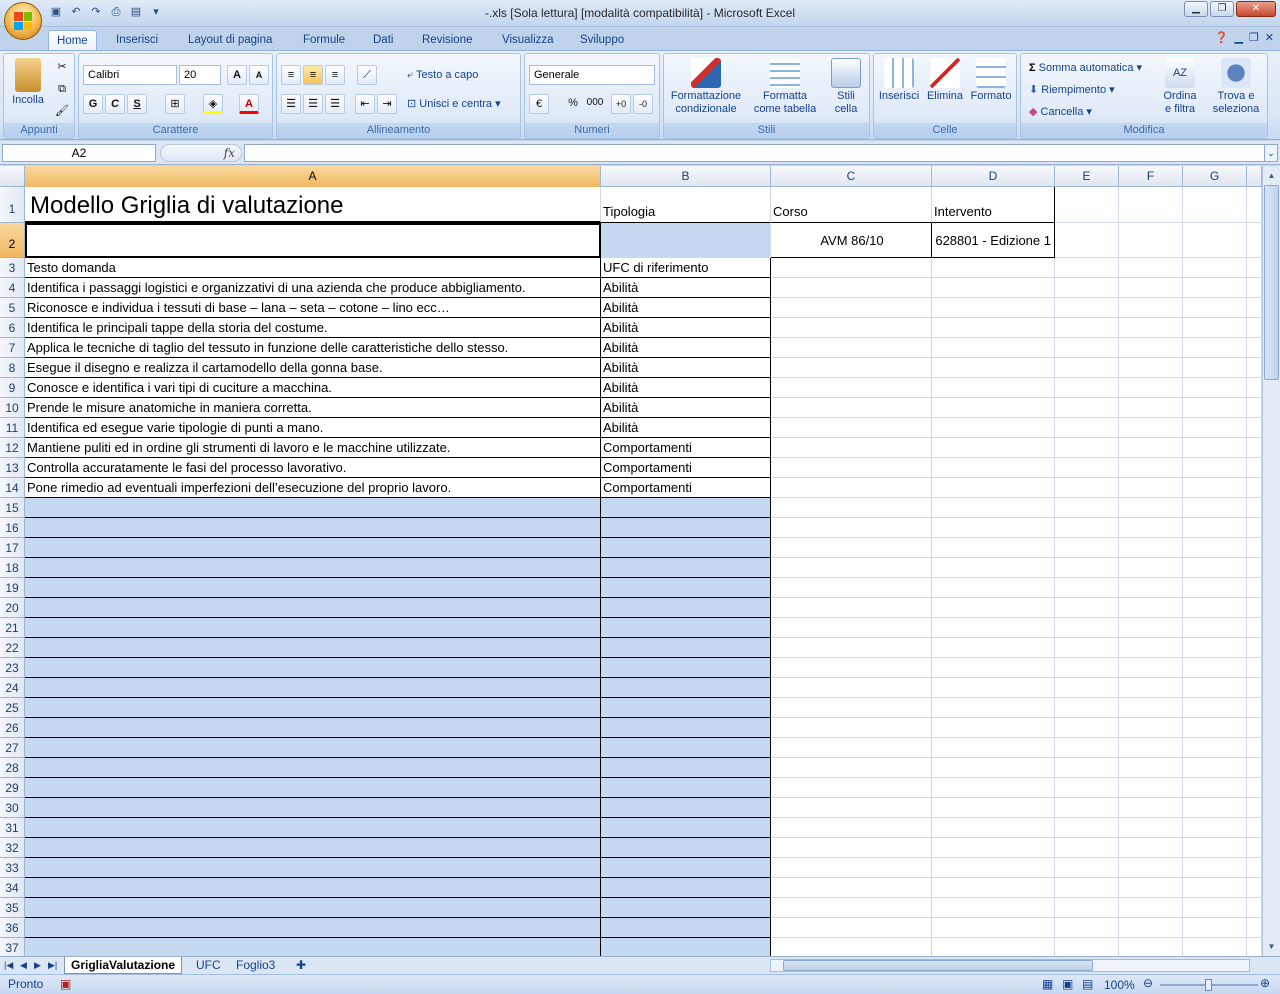 The width and height of the screenshot is (1280, 994). What do you see at coordinates (851, 388) in the screenshot?
I see `cell-c9` at bounding box center [851, 388].